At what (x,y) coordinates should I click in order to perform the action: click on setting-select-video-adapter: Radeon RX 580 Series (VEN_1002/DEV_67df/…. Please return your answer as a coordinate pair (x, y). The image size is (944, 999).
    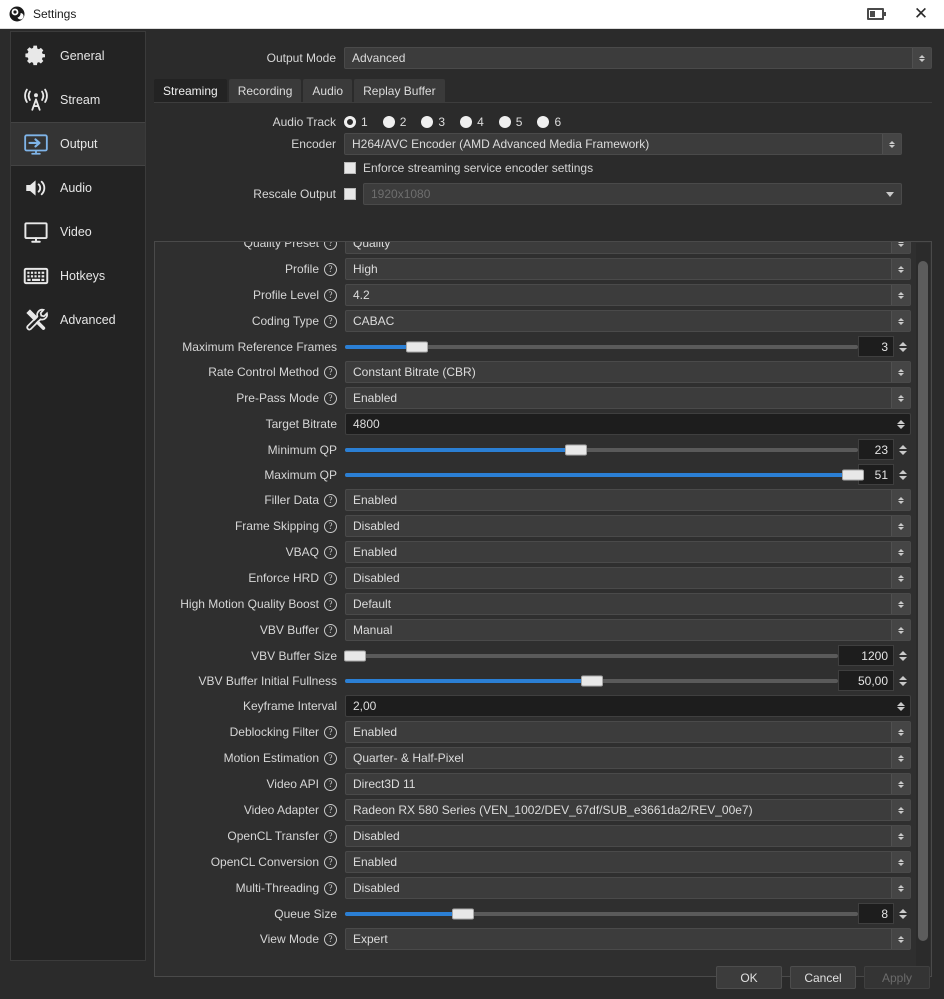
    Looking at the image, I should click on (628, 810).